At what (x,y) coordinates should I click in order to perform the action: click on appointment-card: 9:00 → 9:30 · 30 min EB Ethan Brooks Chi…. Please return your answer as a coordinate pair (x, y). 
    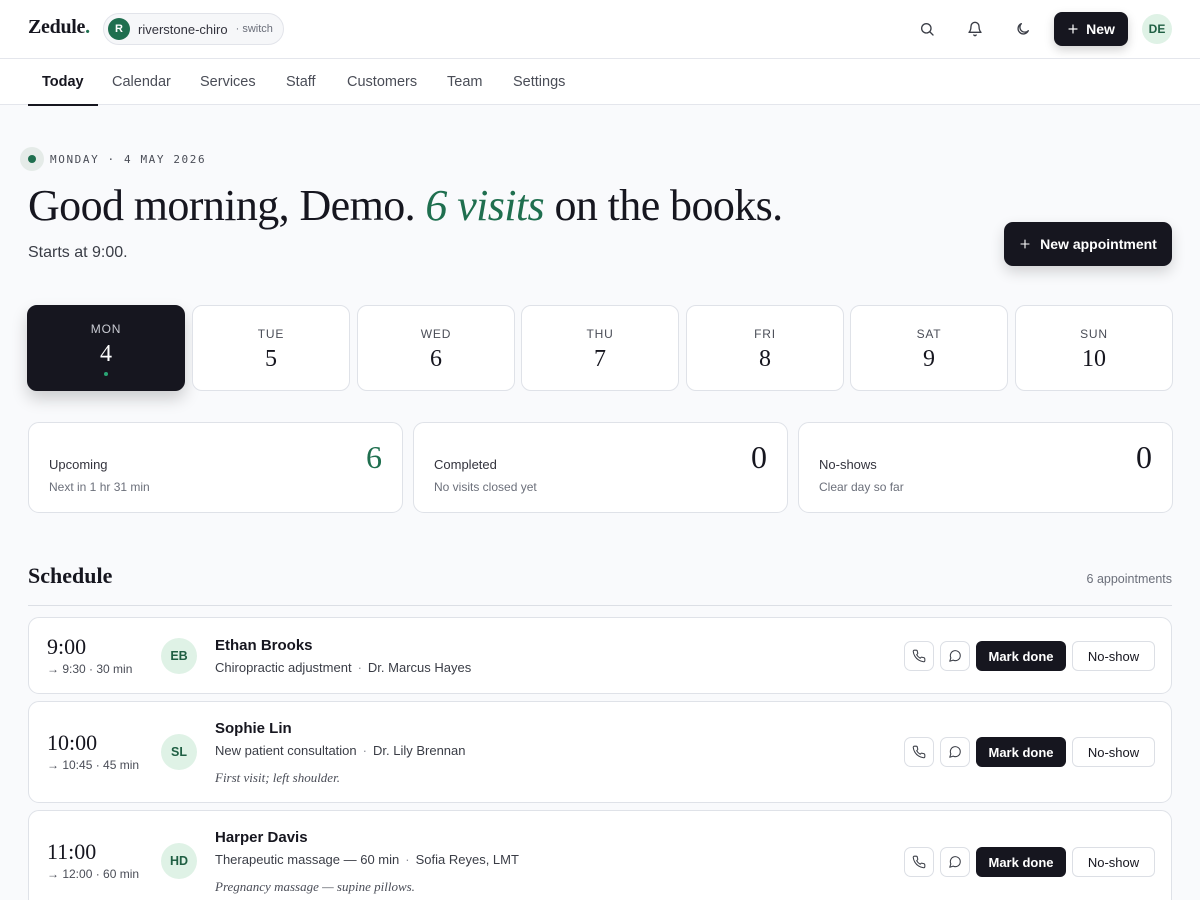
    Looking at the image, I should click on (600, 655).